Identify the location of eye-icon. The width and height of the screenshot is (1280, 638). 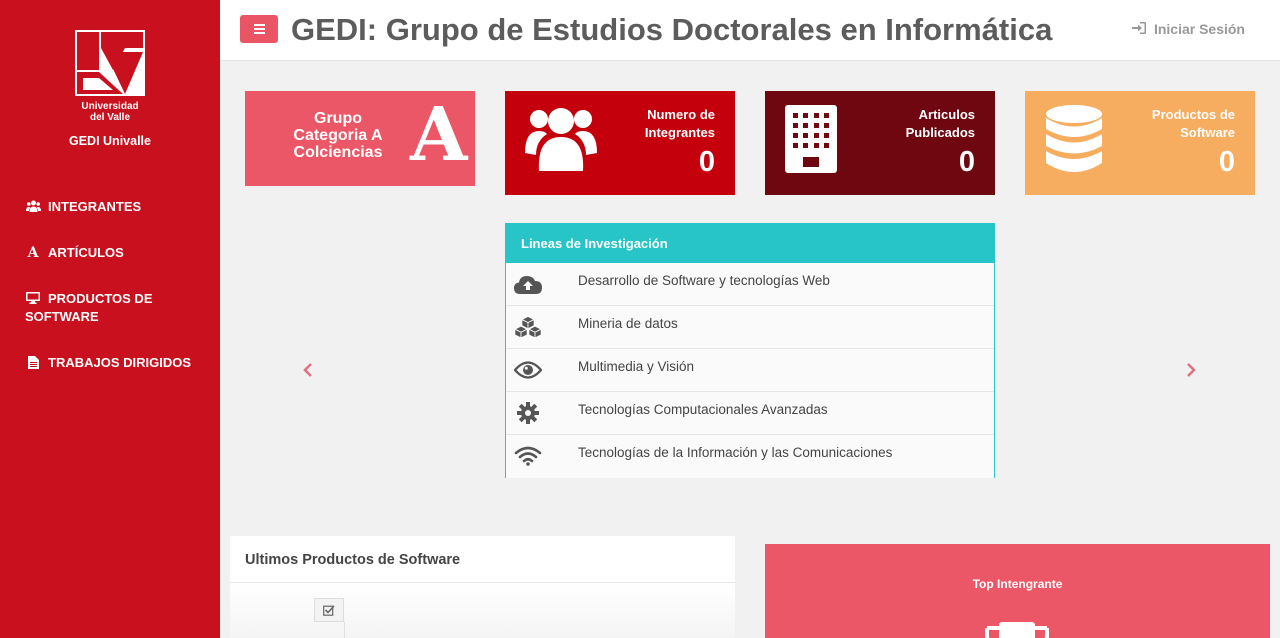
(528, 370).